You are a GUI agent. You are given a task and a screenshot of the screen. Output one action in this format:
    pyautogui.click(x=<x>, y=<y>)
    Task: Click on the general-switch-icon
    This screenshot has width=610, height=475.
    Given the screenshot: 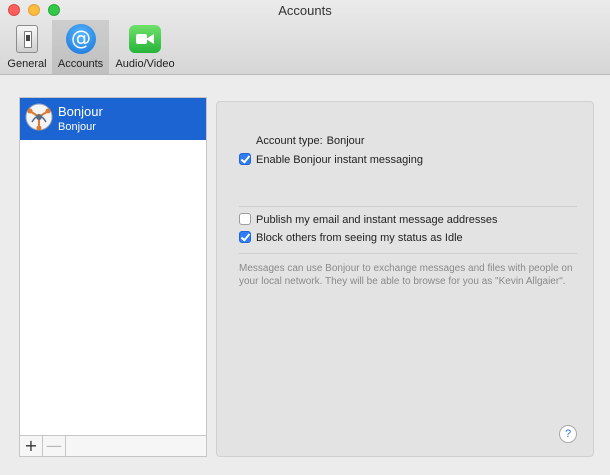 What is the action you would take?
    pyautogui.click(x=27, y=39)
    